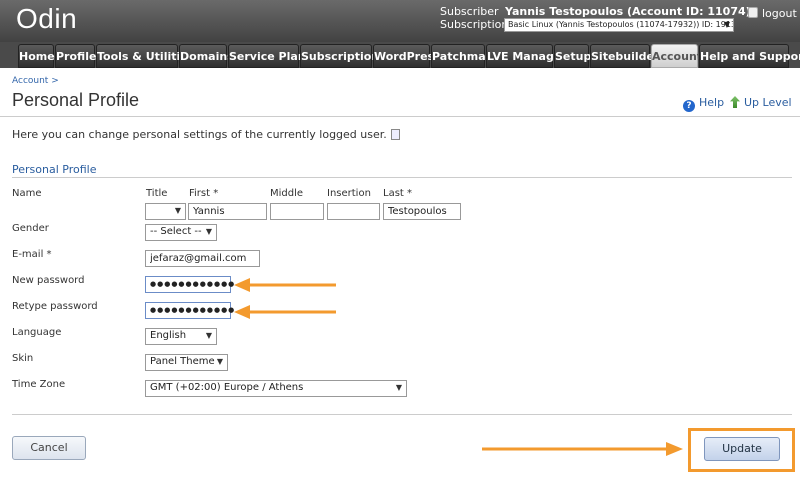  I want to click on retype-password-label: Retype password, so click(55, 306).